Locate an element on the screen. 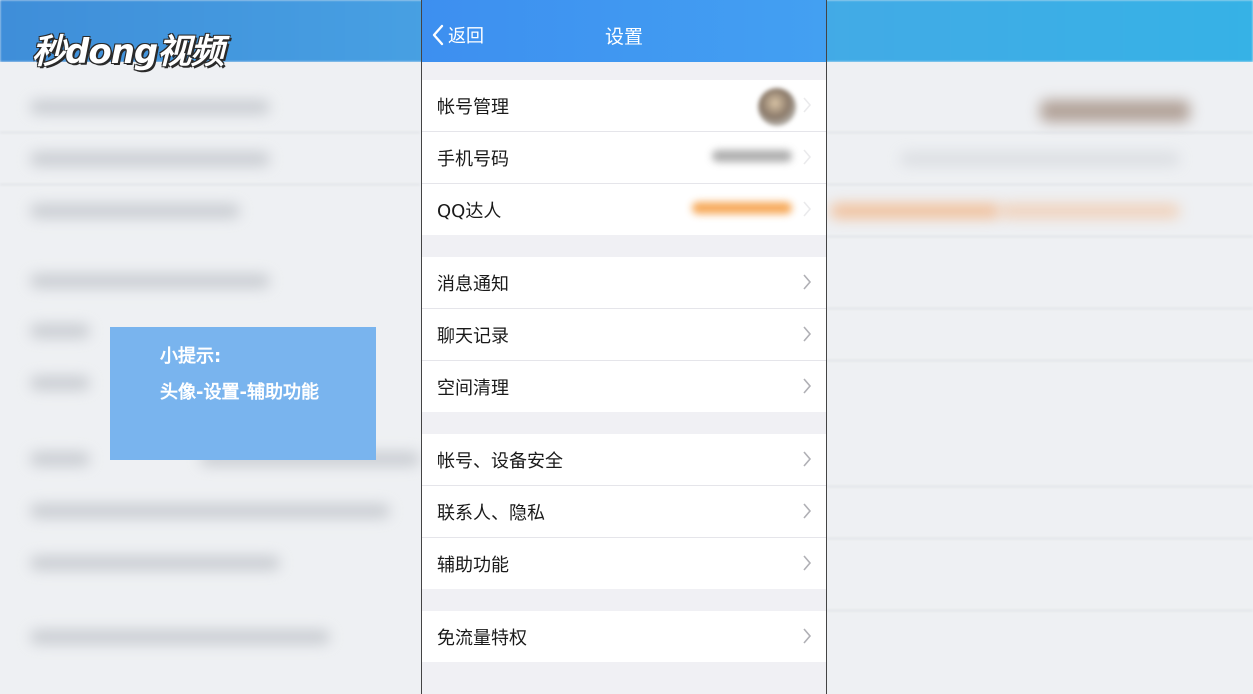 The image size is (1253, 694). row-label: 联系人、隐私 is located at coordinates (491, 513).